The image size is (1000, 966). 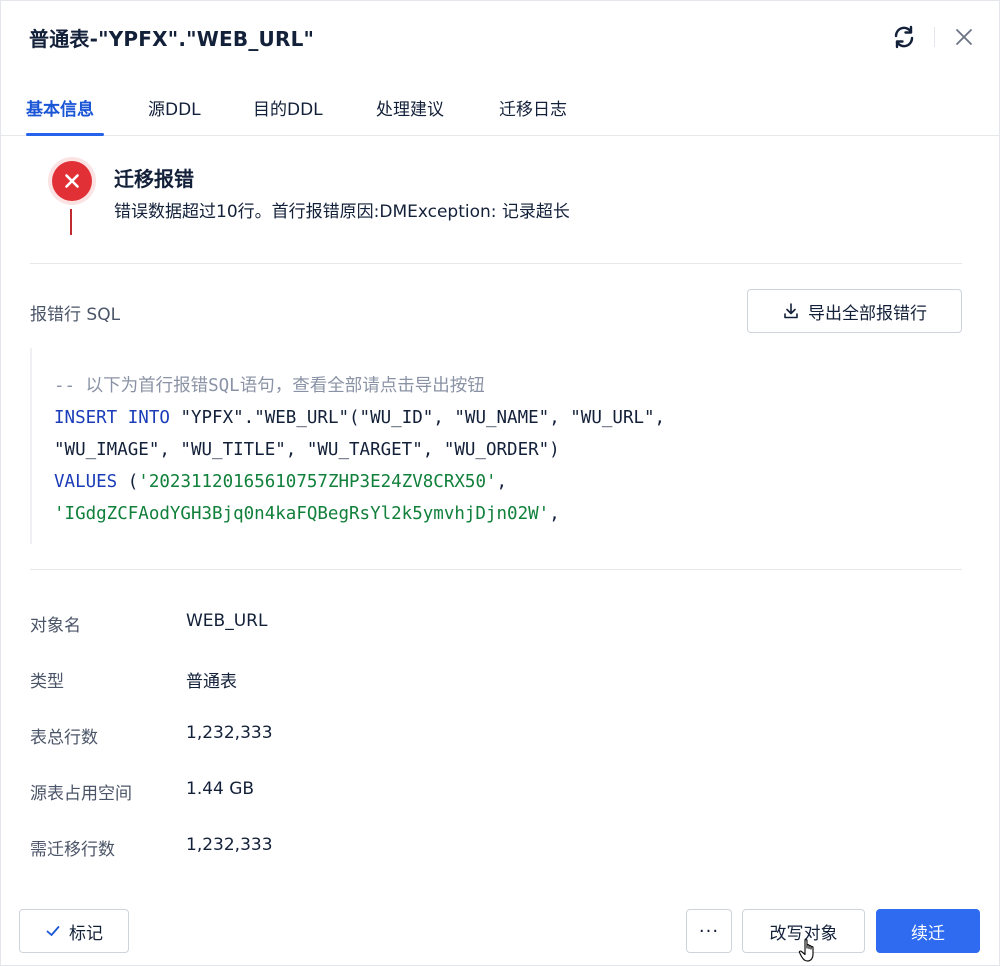 What do you see at coordinates (55, 626) in the screenshot?
I see `info-key: 对象名` at bounding box center [55, 626].